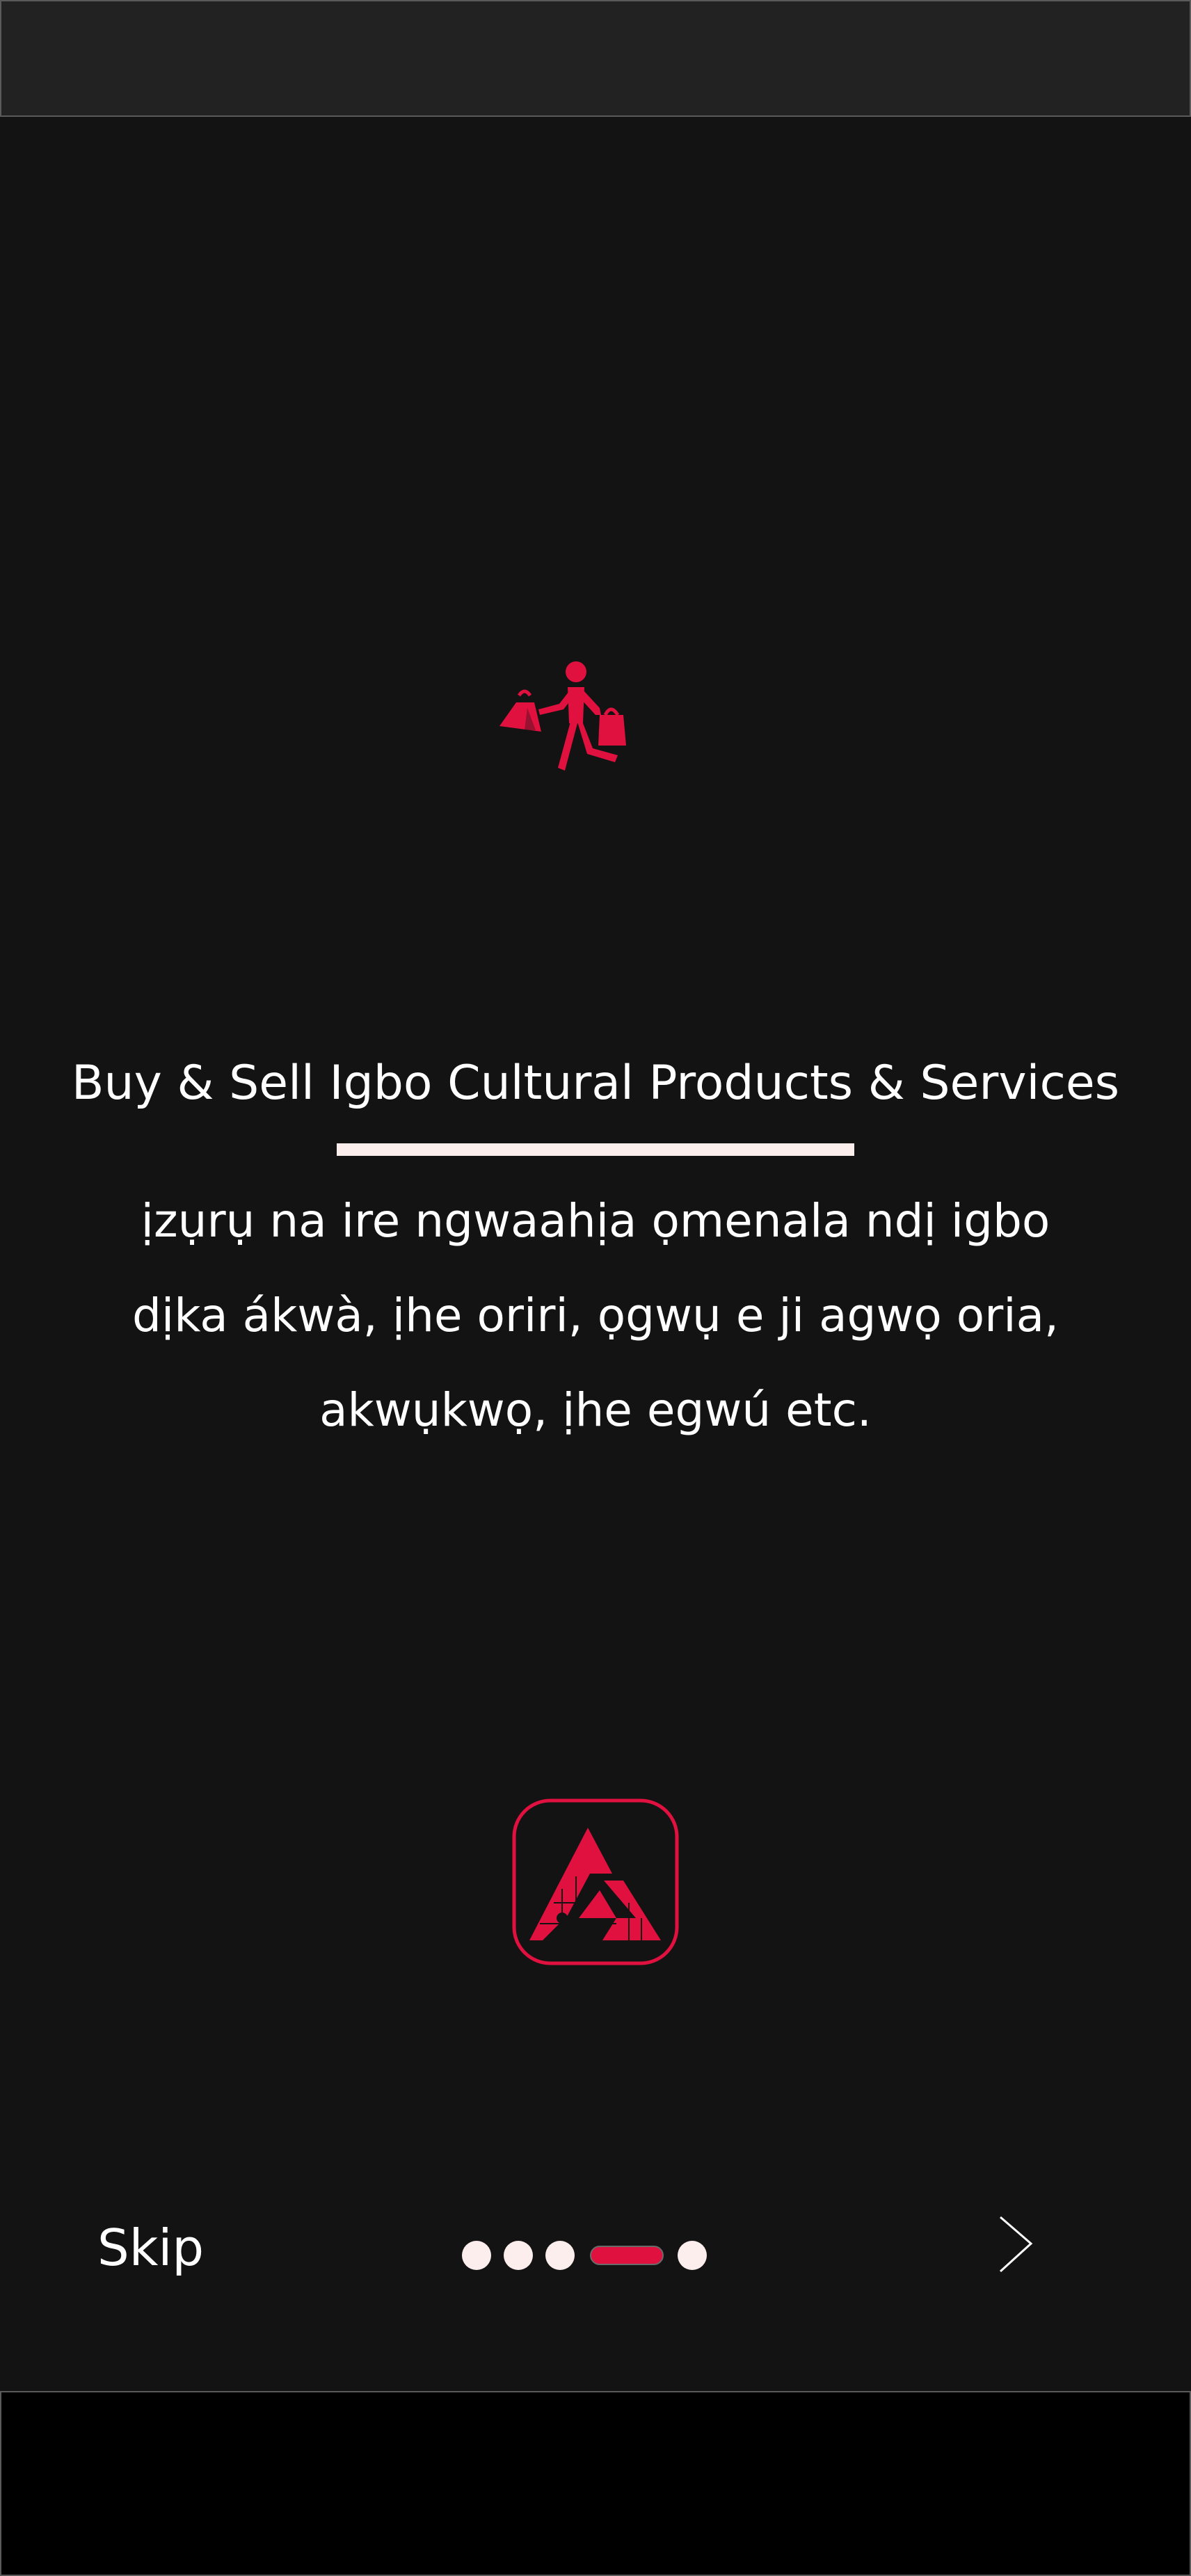 Image resolution: width=1191 pixels, height=2576 pixels. I want to click on title-underline, so click(595, 1149).